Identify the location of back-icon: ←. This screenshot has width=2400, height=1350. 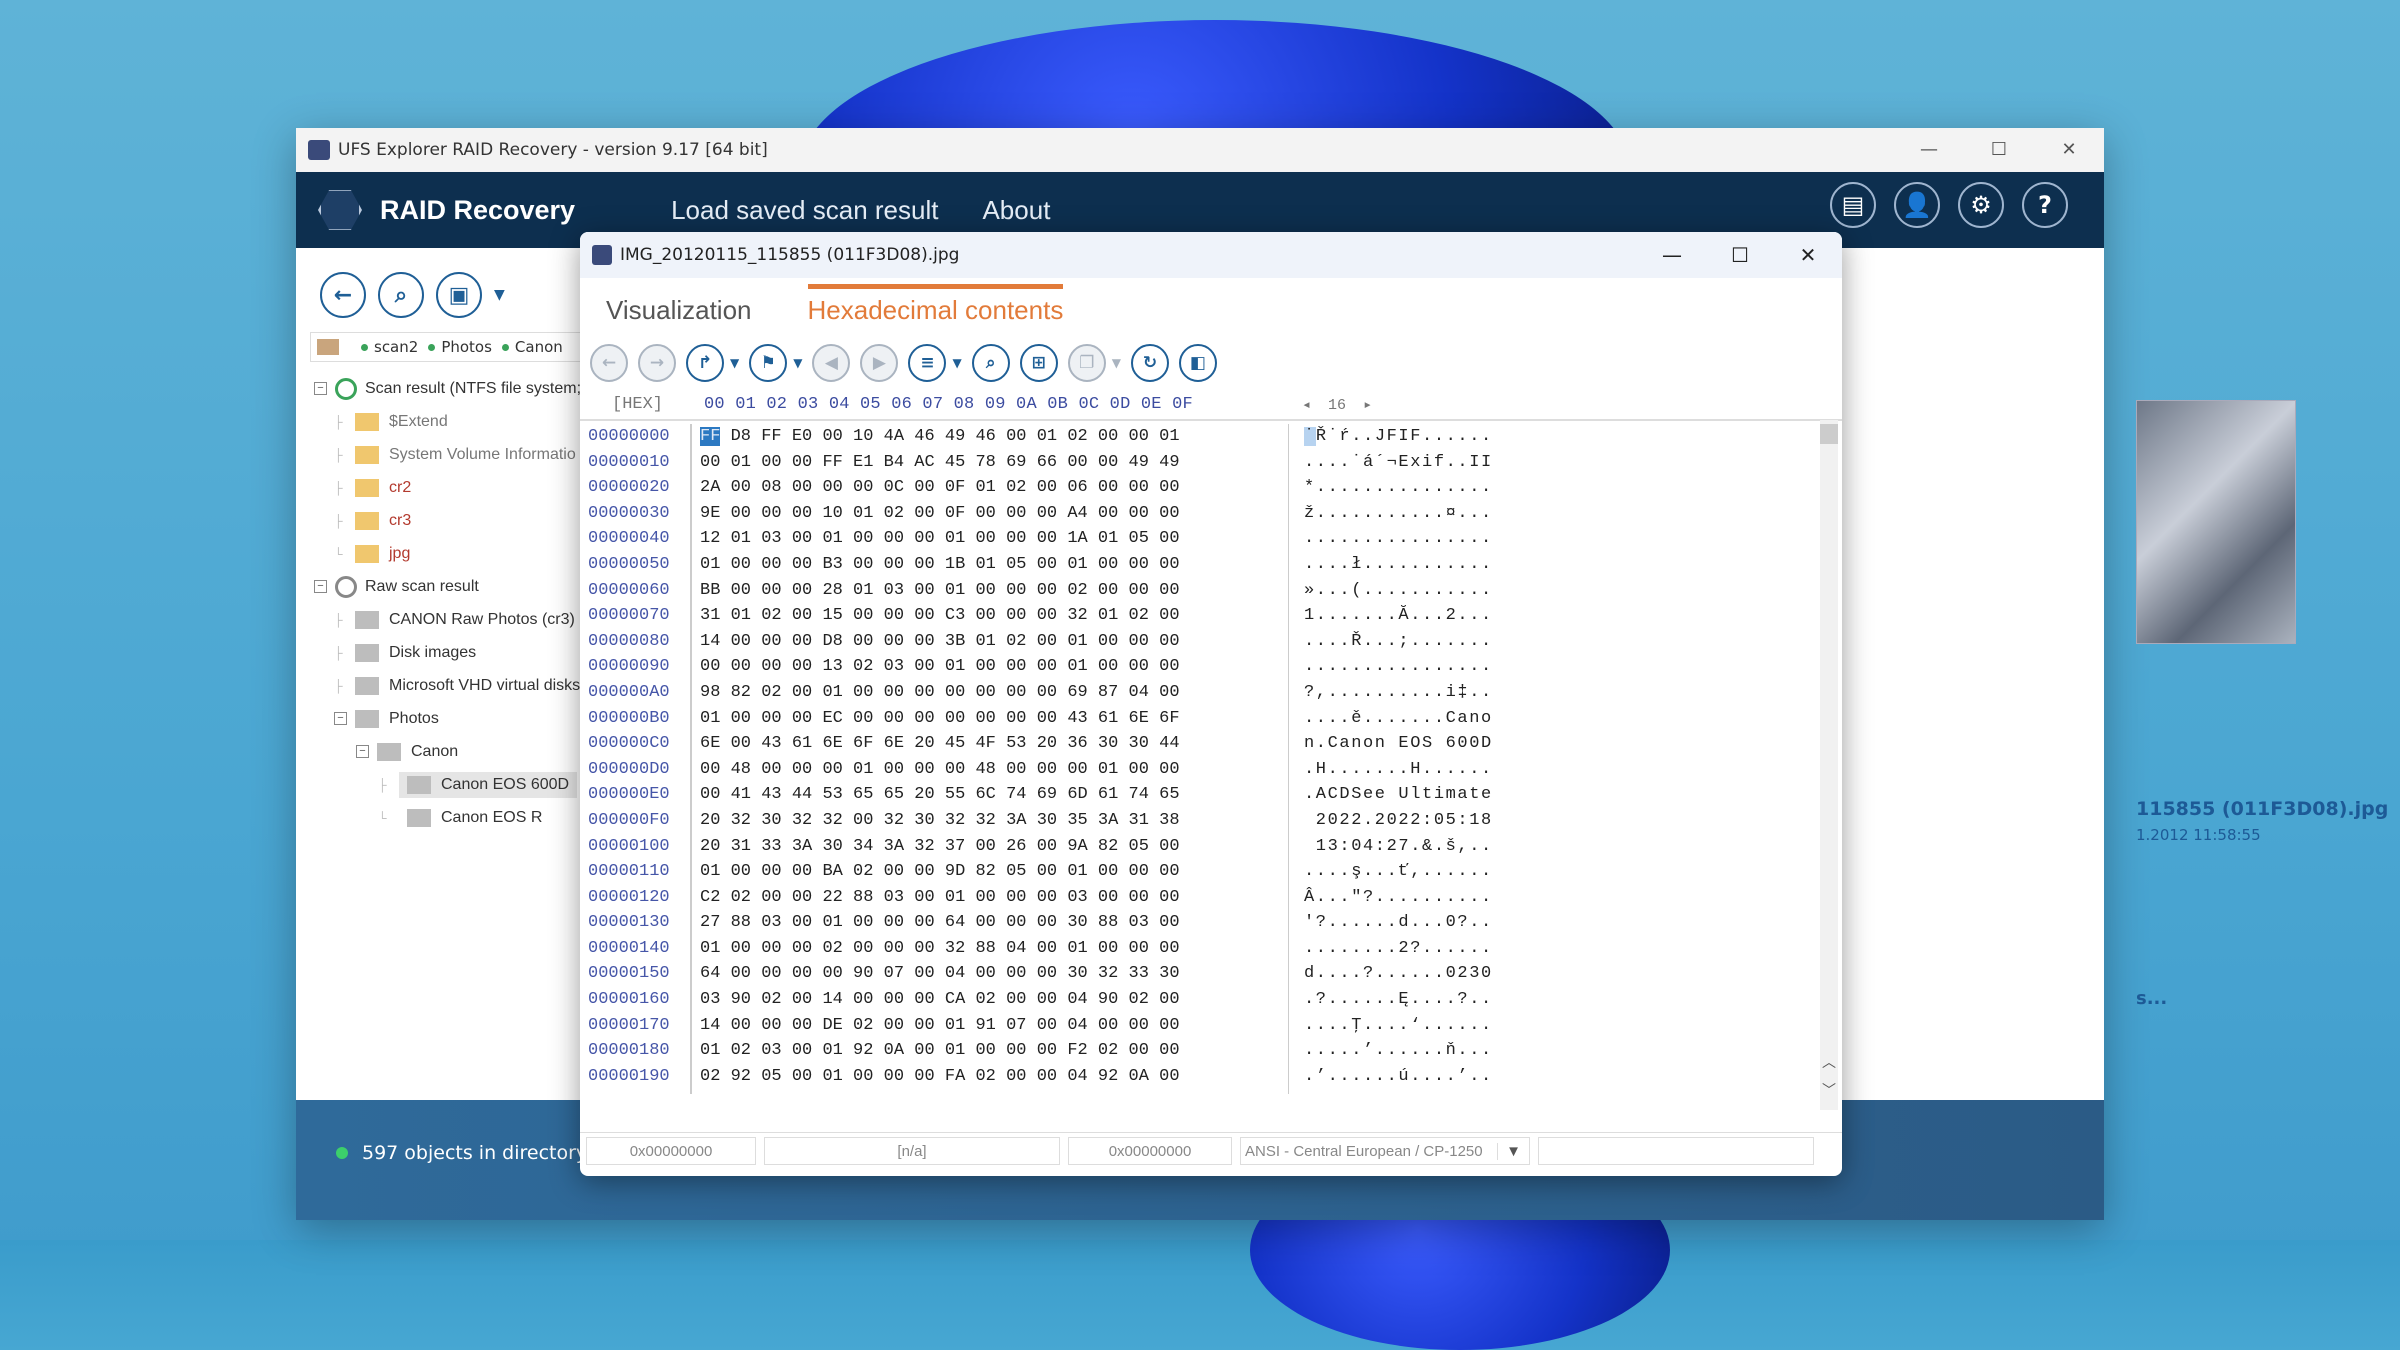
(609, 363).